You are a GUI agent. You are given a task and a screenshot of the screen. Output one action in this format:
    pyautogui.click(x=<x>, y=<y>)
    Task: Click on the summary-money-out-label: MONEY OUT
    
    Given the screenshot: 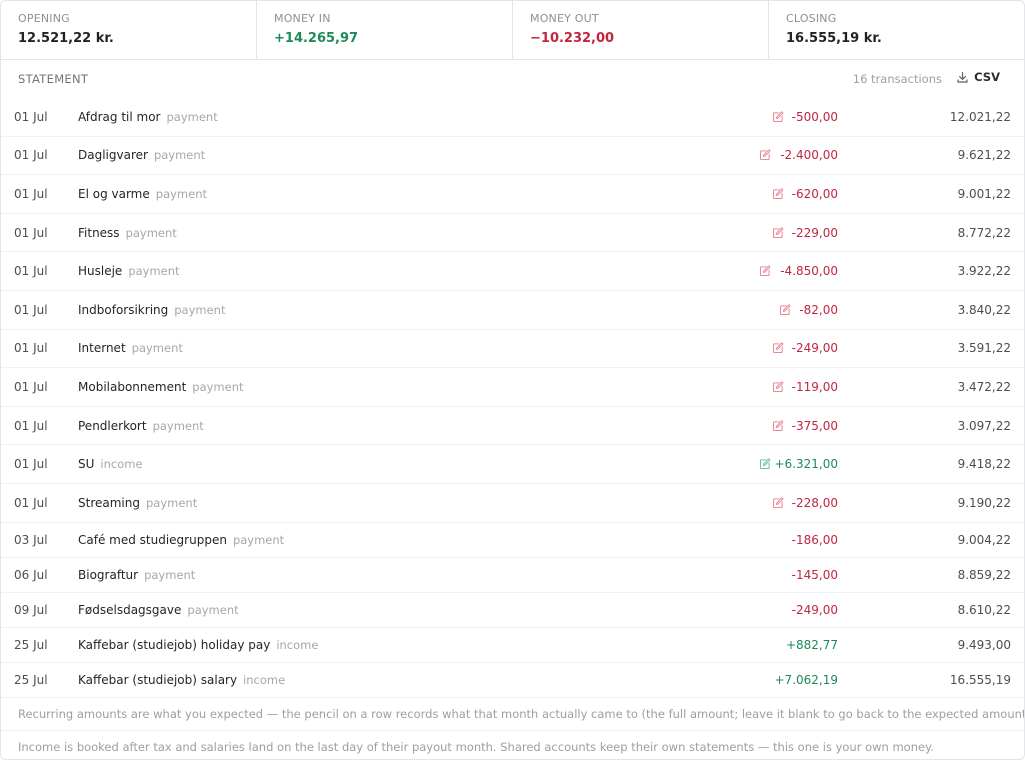 What is the action you would take?
    pyautogui.click(x=564, y=18)
    